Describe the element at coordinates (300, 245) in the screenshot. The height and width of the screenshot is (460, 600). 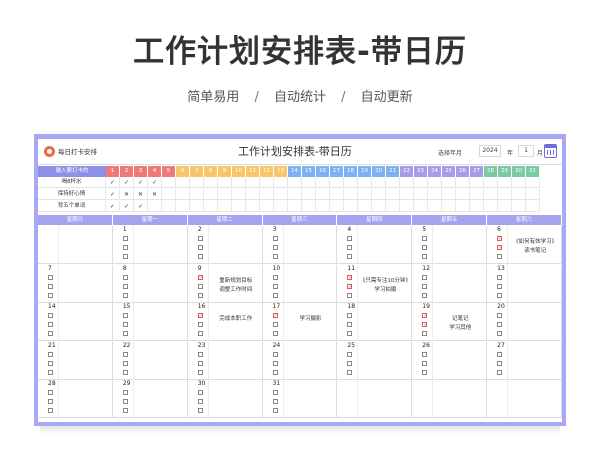
I see `calendar-day-cell: 3` at that location.